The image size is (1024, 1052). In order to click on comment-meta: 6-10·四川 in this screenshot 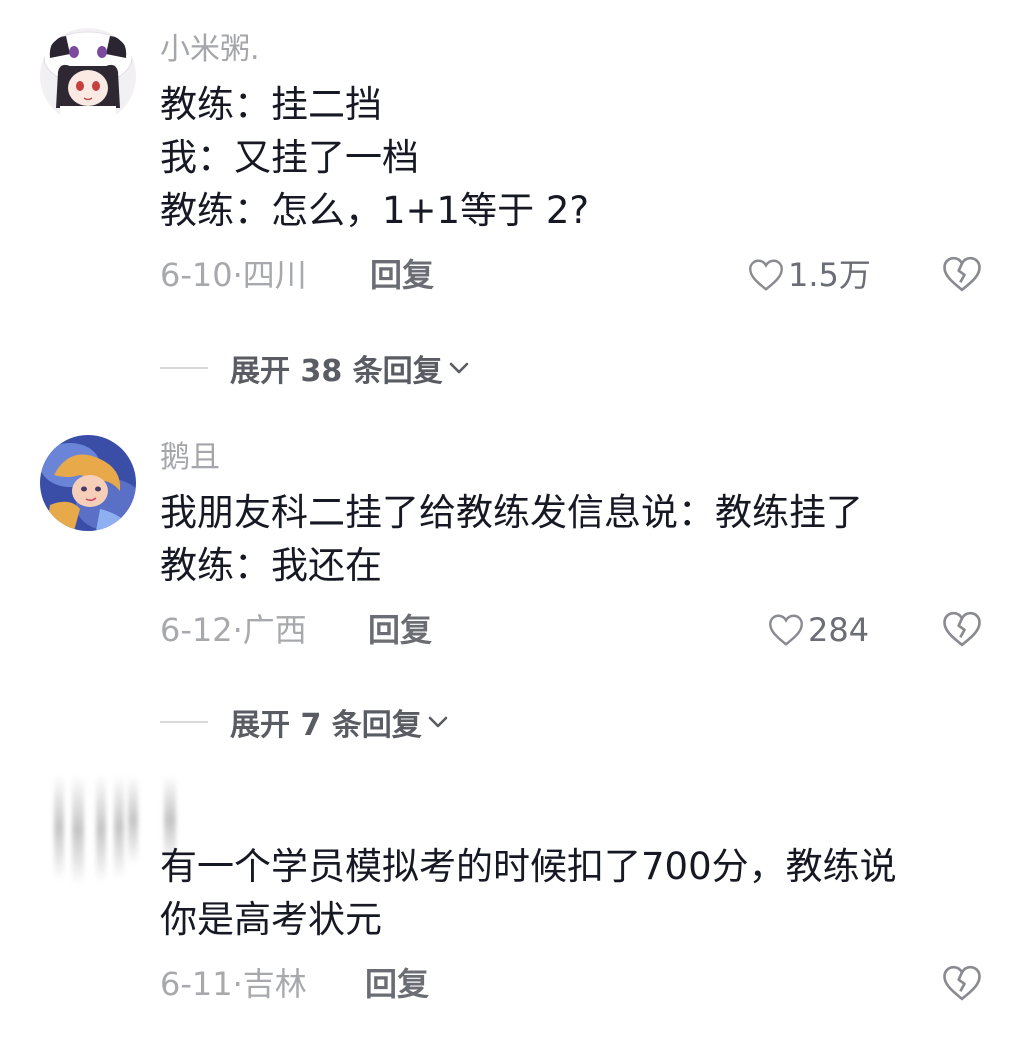, I will do `click(233, 275)`.